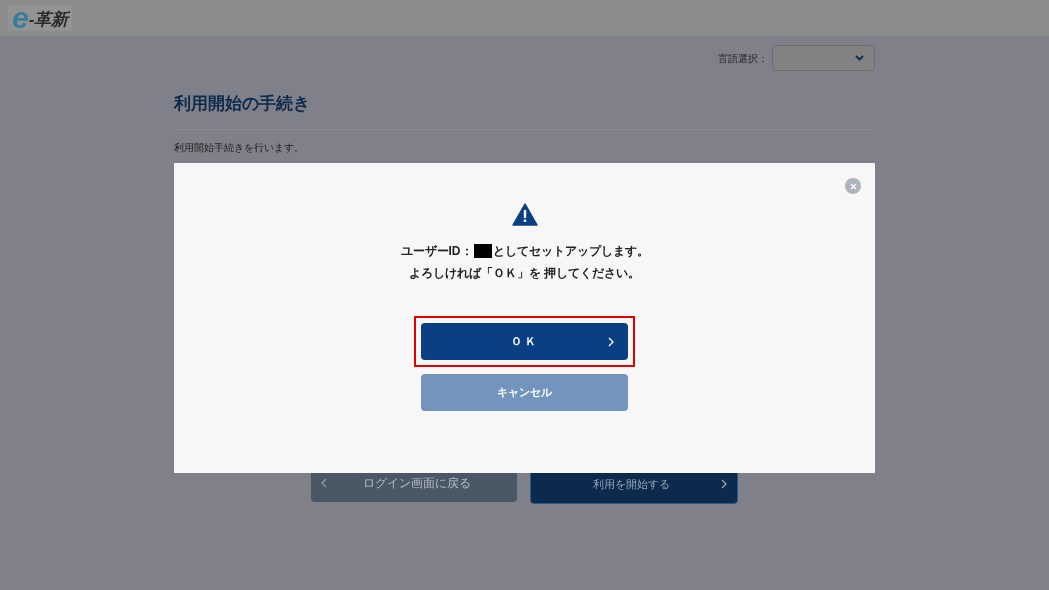  What do you see at coordinates (859, 58) in the screenshot?
I see `chevron-down-icon` at bounding box center [859, 58].